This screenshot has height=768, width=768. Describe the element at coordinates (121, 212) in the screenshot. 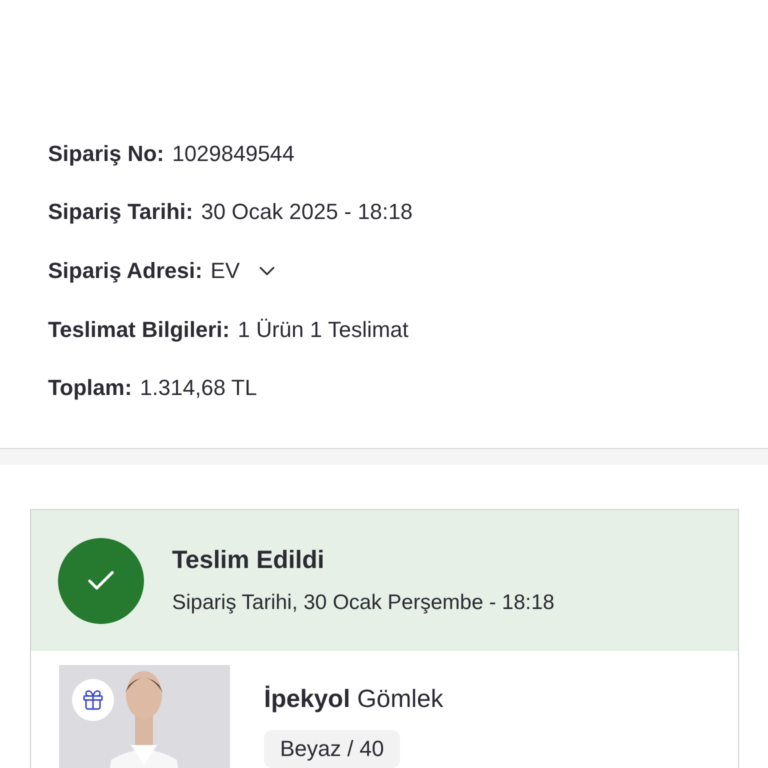

I see `info-label: Sipariş Tarihi:` at that location.